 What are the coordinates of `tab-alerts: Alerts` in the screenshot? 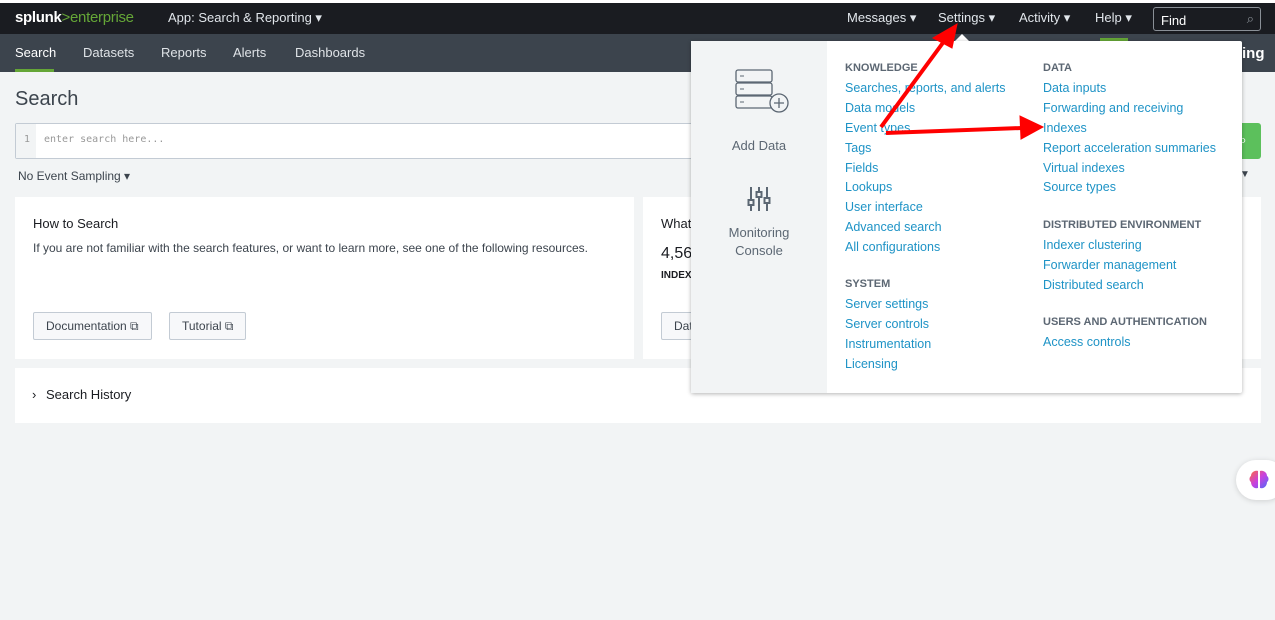 It's located at (249, 52).